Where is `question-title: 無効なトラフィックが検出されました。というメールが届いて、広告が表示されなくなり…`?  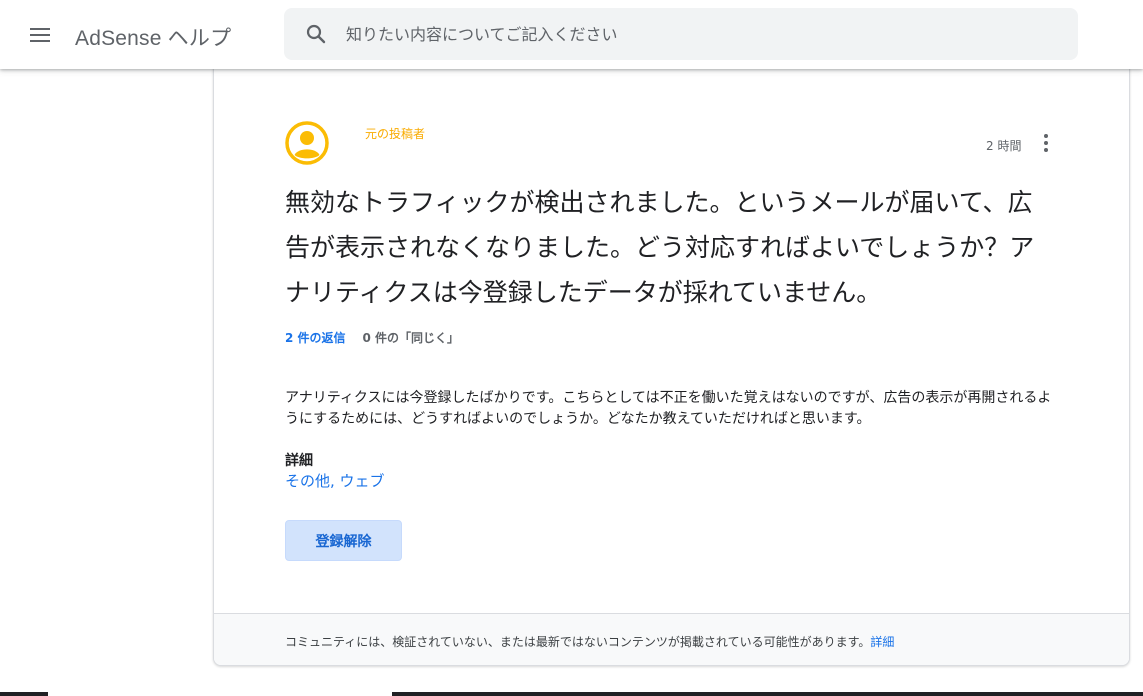
question-title: 無効なトラフィックが検出されました。というメールが届いて、広告が表示されなくなり… is located at coordinates (660, 247).